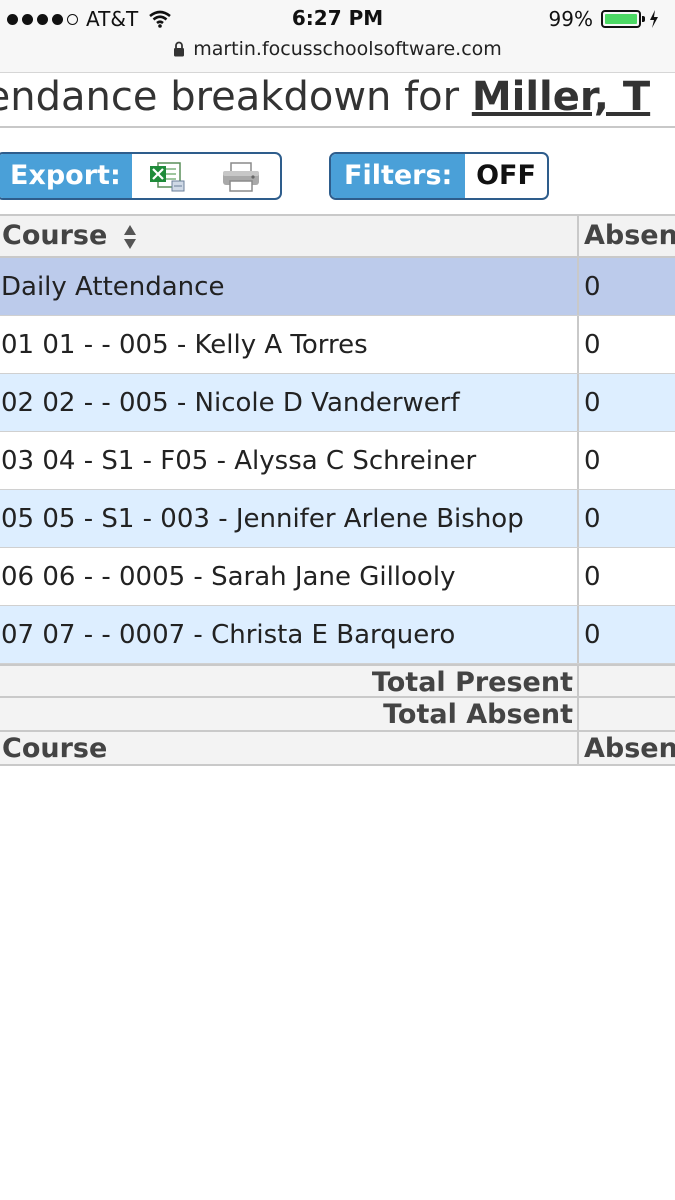 This screenshot has width=675, height=1200. What do you see at coordinates (241, 177) in the screenshot?
I see `print-icon` at bounding box center [241, 177].